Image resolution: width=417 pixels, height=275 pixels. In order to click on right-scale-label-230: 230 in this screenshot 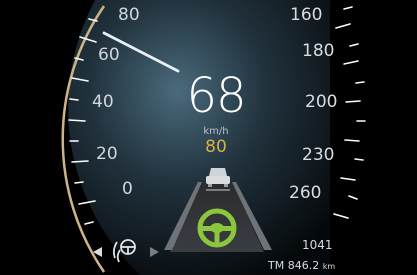, I will do `click(318, 155)`.